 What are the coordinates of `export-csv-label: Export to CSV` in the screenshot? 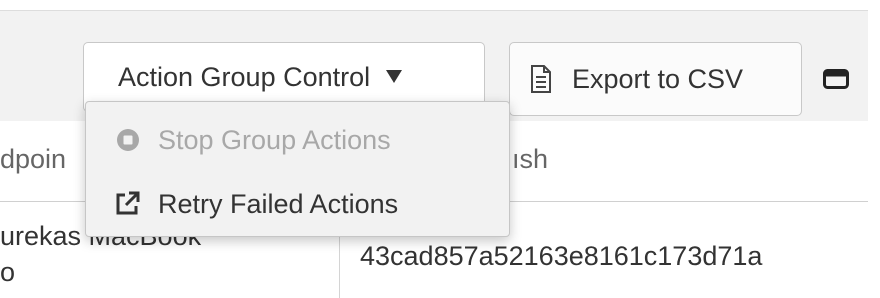 It's located at (658, 78).